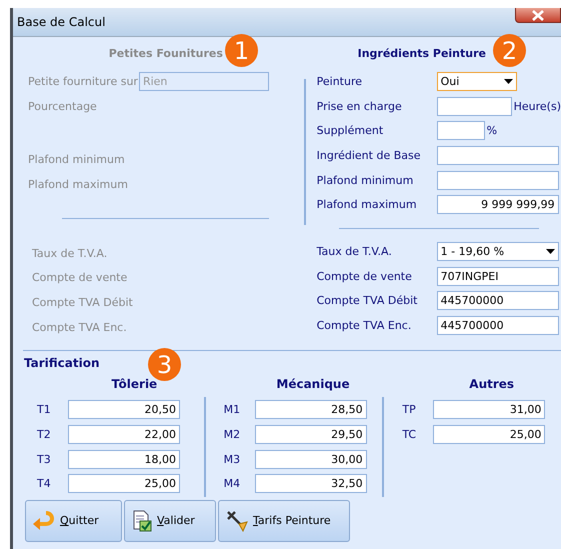 The height and width of the screenshot is (549, 561). I want to click on rate-label: M4, so click(232, 483).